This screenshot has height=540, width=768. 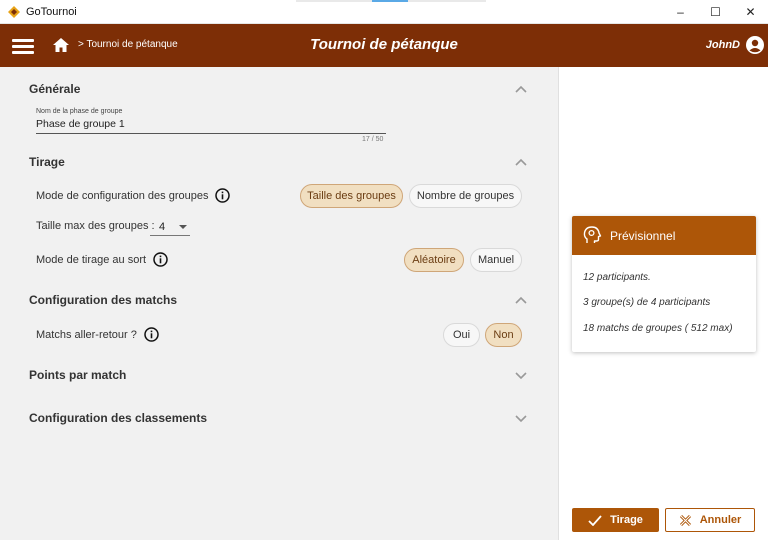 I want to click on cancel-button: Annuler, so click(x=710, y=520).